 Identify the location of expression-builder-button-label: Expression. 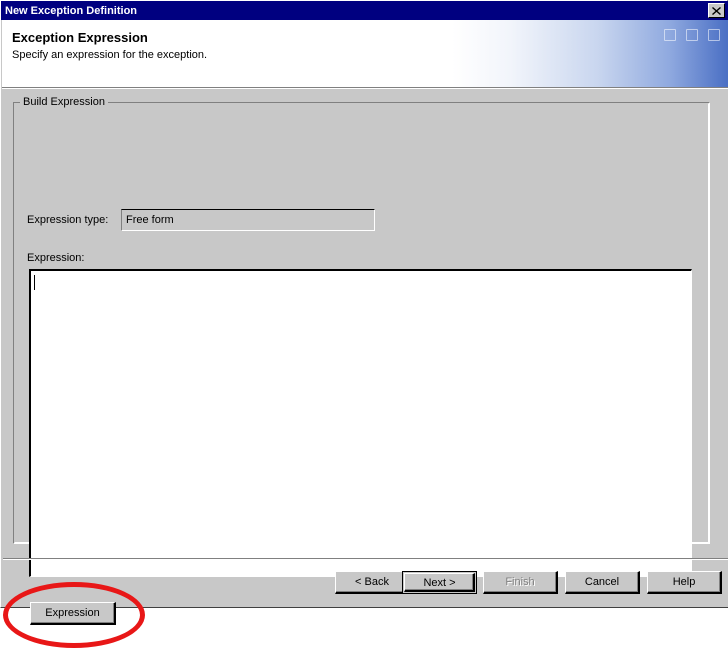
(72, 613).